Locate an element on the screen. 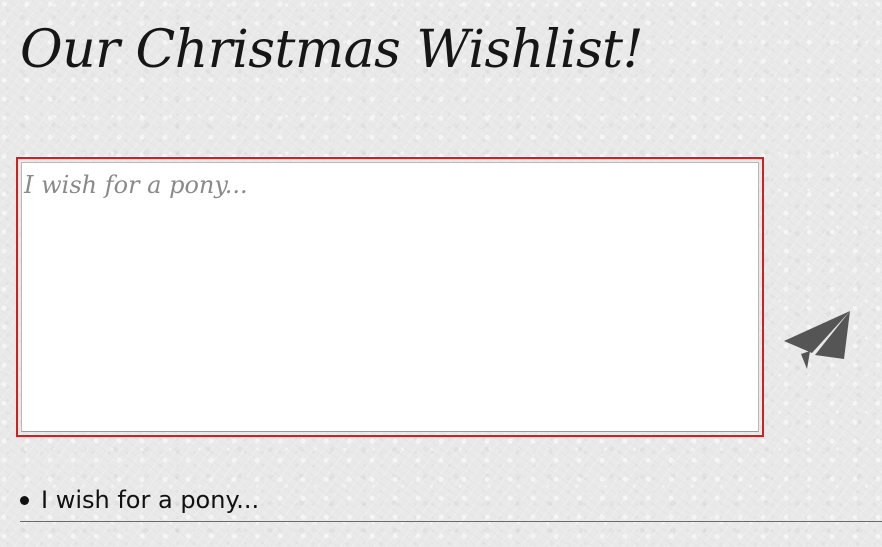 The image size is (882, 547). send-button is located at coordinates (818, 339).